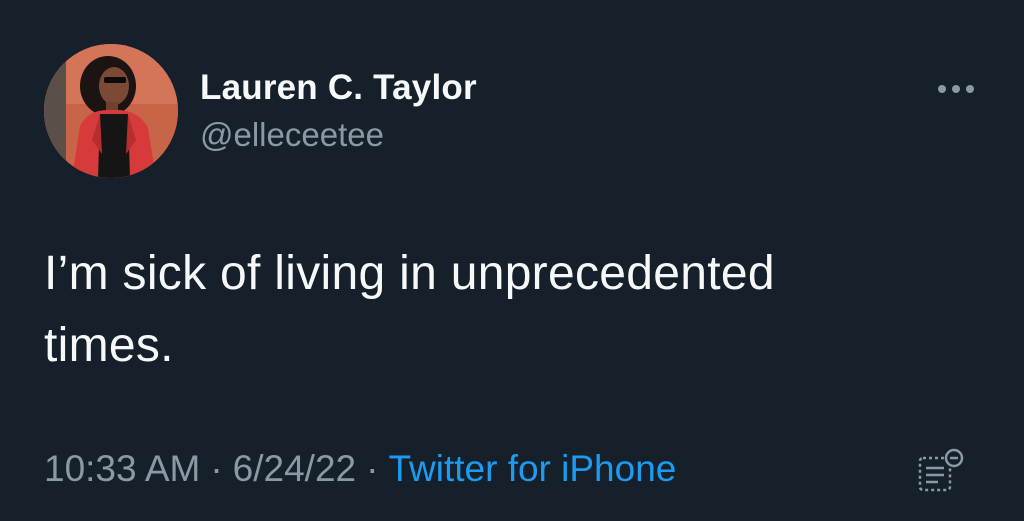 The height and width of the screenshot is (521, 1024). What do you see at coordinates (360, 469) in the screenshot?
I see `tweet-metadata: 10:33 AM · 6/24/22 · Twitter for iPhone` at bounding box center [360, 469].